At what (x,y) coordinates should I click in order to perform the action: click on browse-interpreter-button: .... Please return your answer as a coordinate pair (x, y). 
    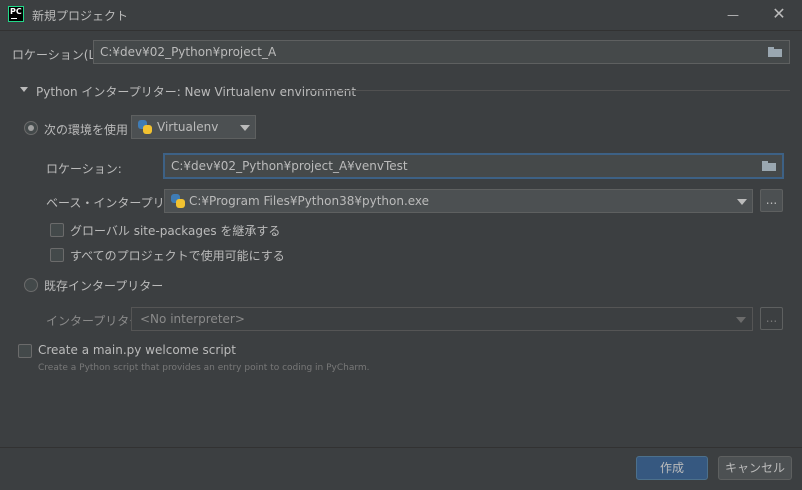
    Looking at the image, I should click on (771, 318).